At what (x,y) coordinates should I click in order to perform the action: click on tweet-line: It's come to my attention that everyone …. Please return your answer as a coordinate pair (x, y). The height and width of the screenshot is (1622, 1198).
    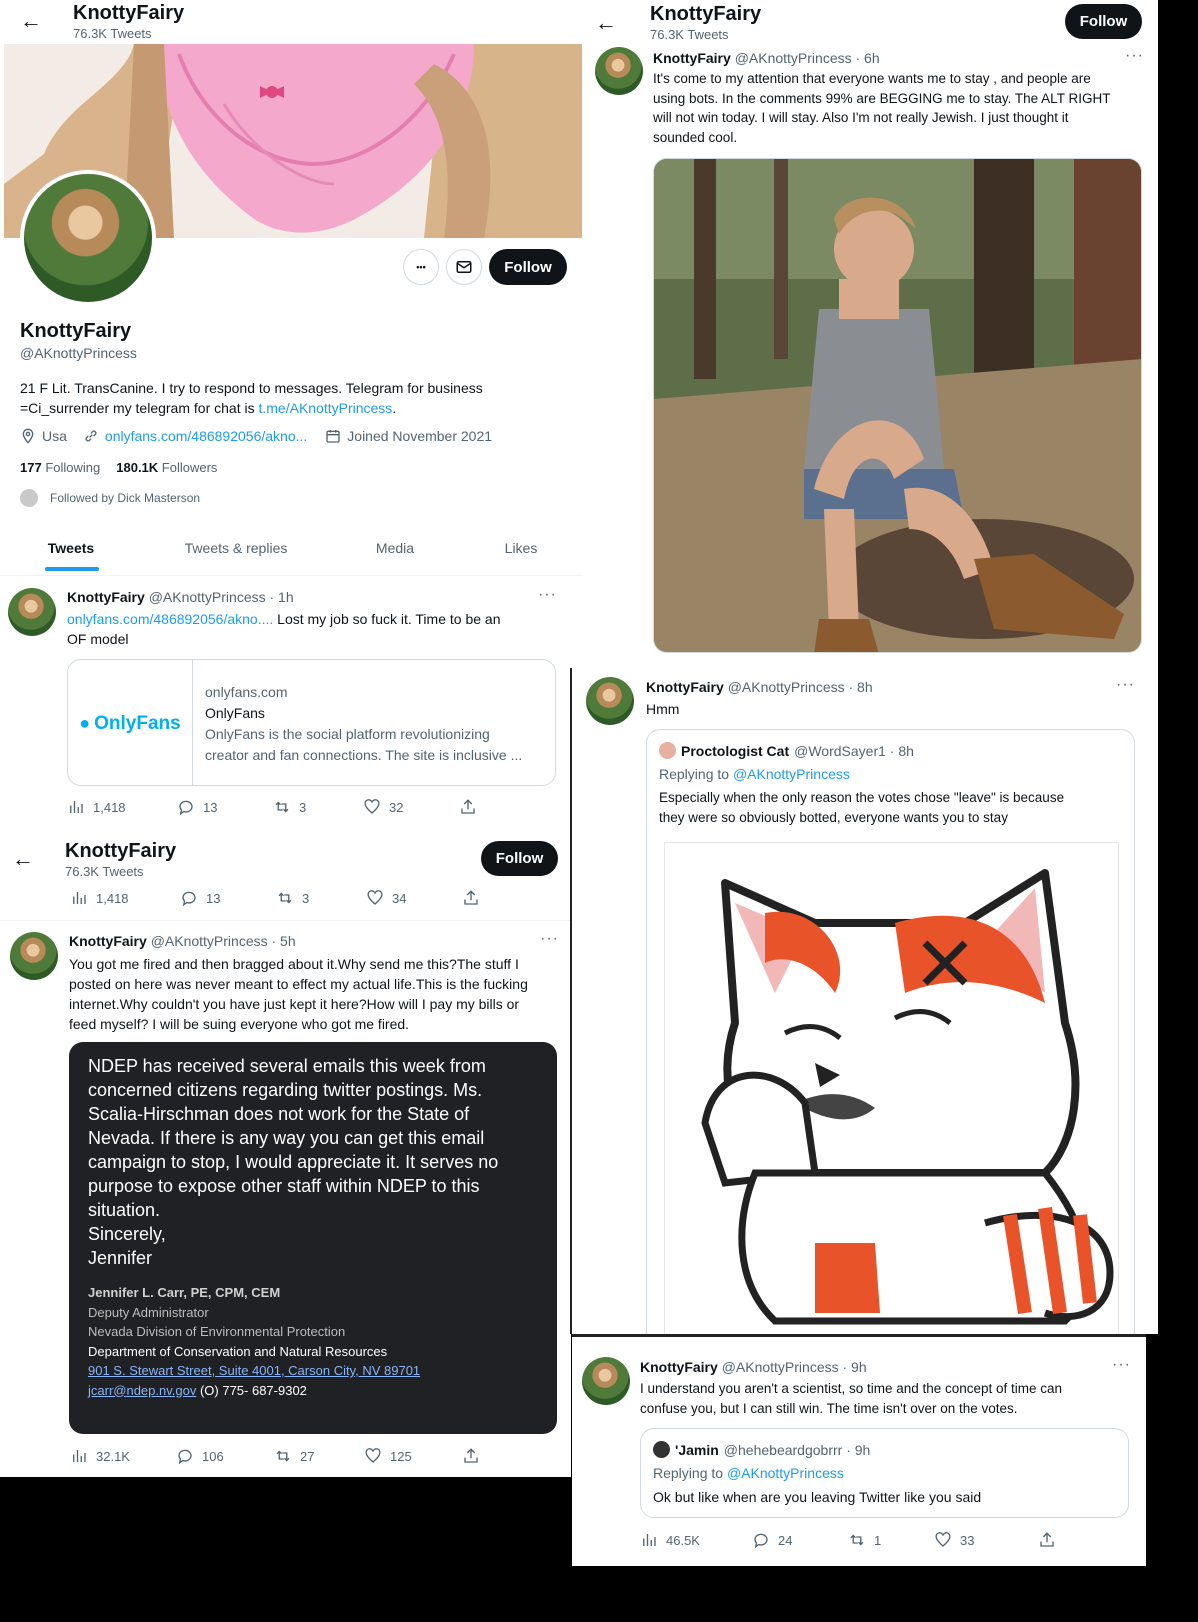
    Looking at the image, I should click on (872, 78).